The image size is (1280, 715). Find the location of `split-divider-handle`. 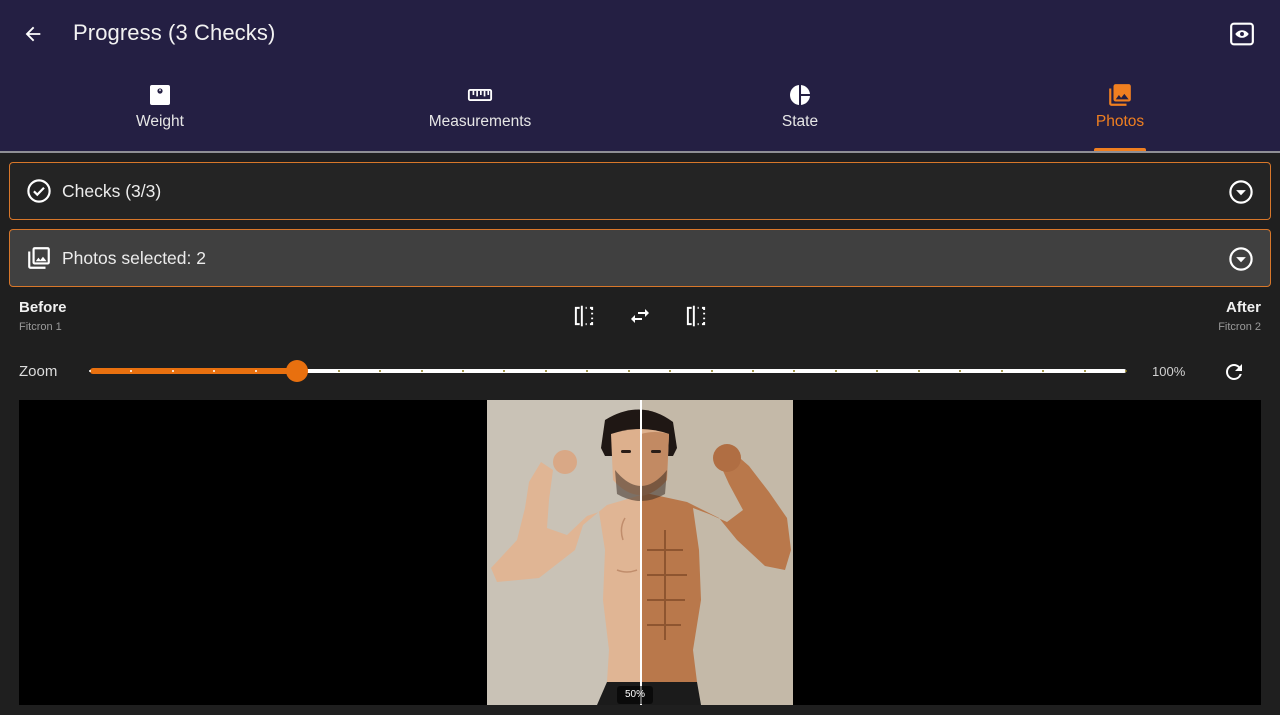

split-divider-handle is located at coordinates (641, 552).